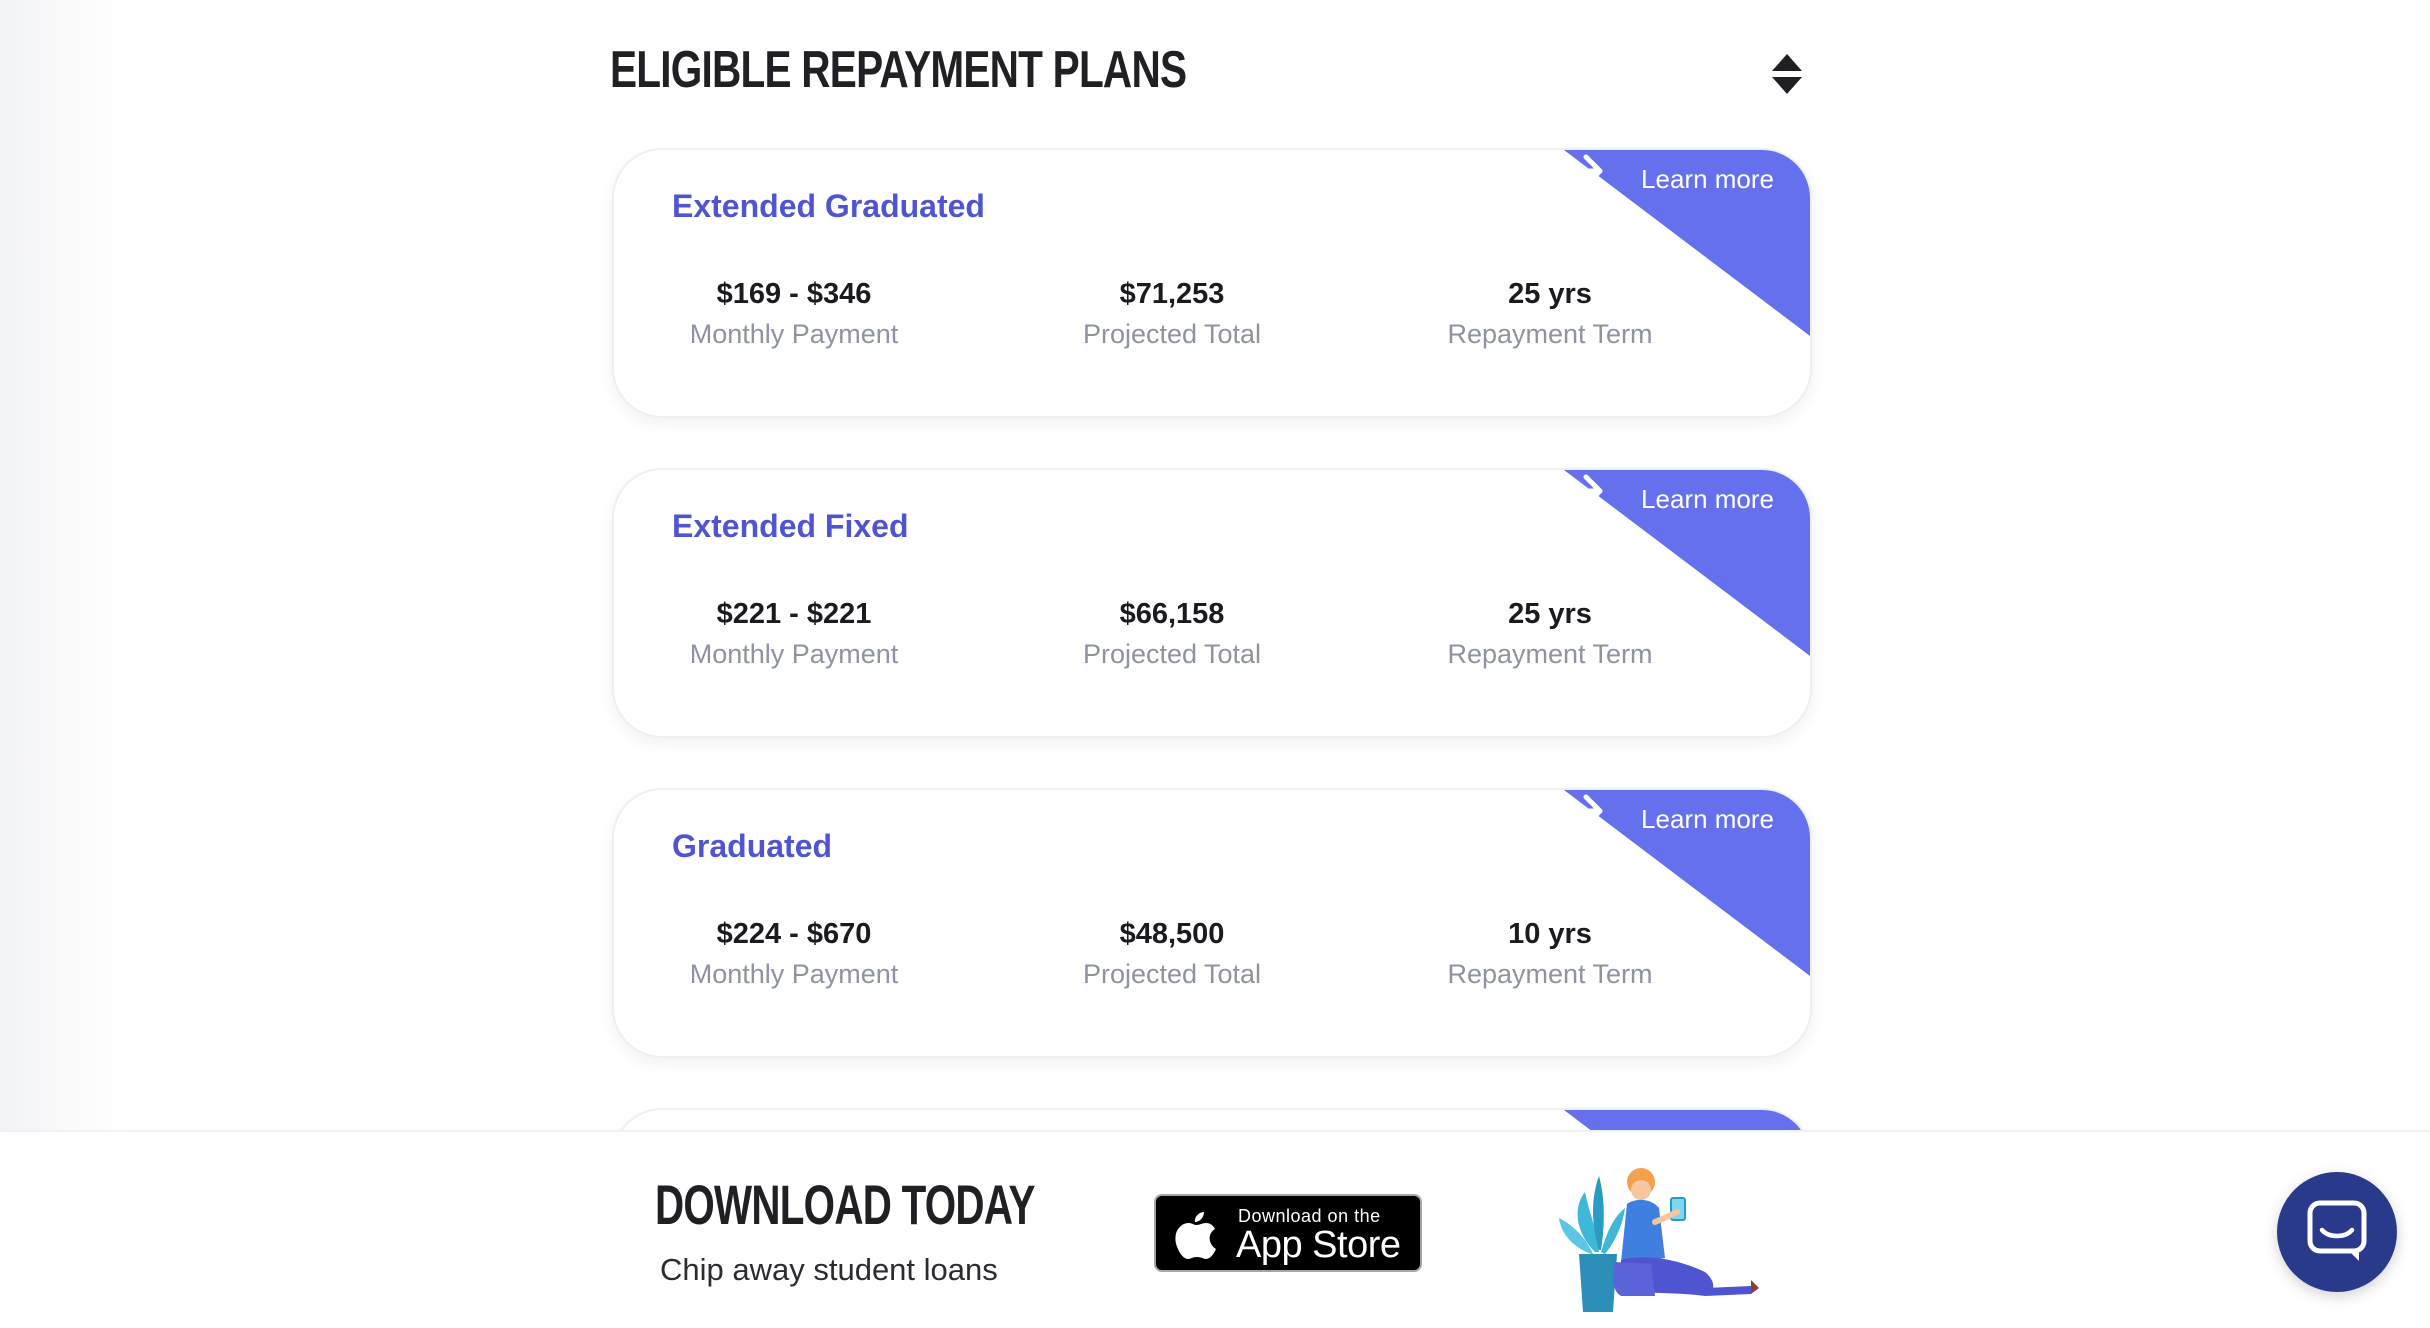  What do you see at coordinates (65, 664) in the screenshot?
I see `left-shade` at bounding box center [65, 664].